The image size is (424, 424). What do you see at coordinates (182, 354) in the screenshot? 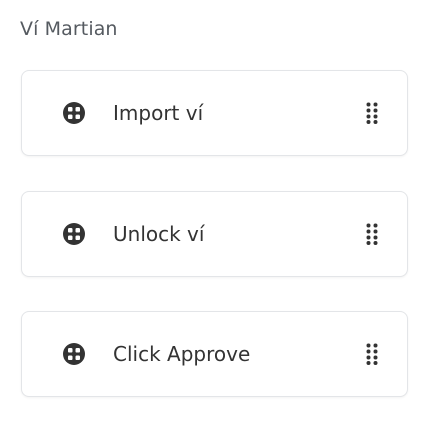
I see `step-label: Click Approve` at bounding box center [182, 354].